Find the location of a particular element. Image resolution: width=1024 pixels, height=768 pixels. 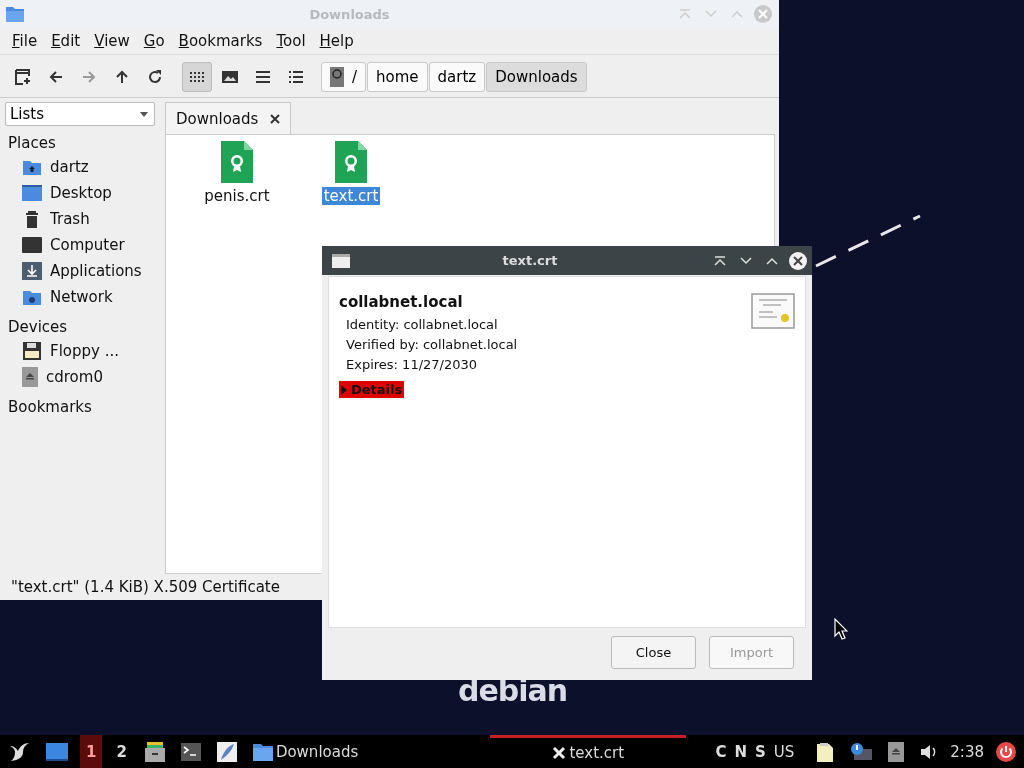

power-icon is located at coordinates (1006, 751).